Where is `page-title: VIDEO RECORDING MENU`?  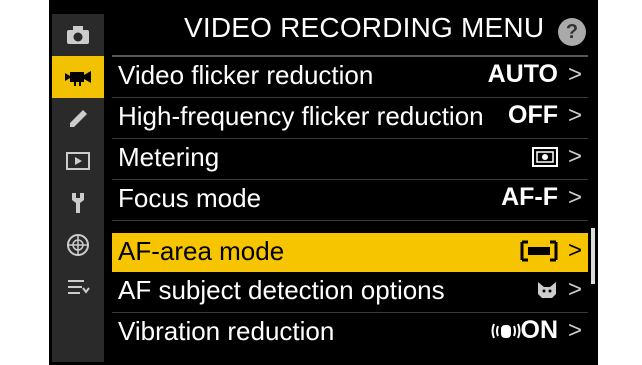 page-title: VIDEO RECORDING MENU is located at coordinates (364, 27).